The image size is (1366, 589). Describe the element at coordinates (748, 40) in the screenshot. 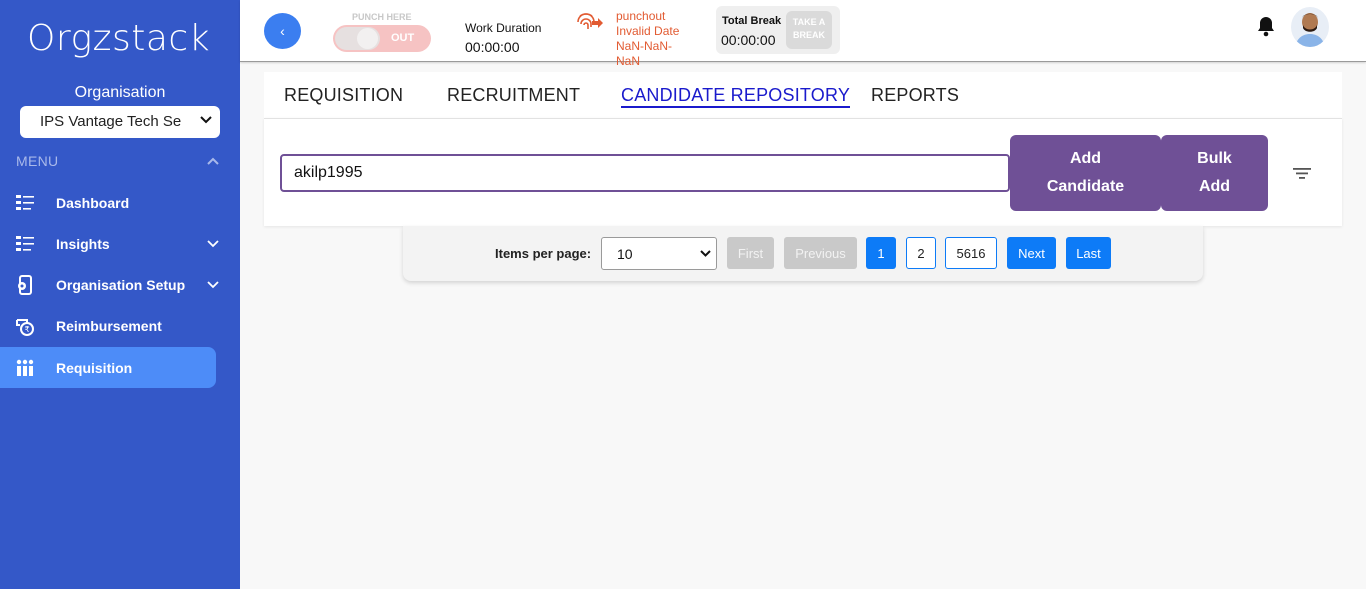

I see `total-break-value: 00:00:00` at that location.